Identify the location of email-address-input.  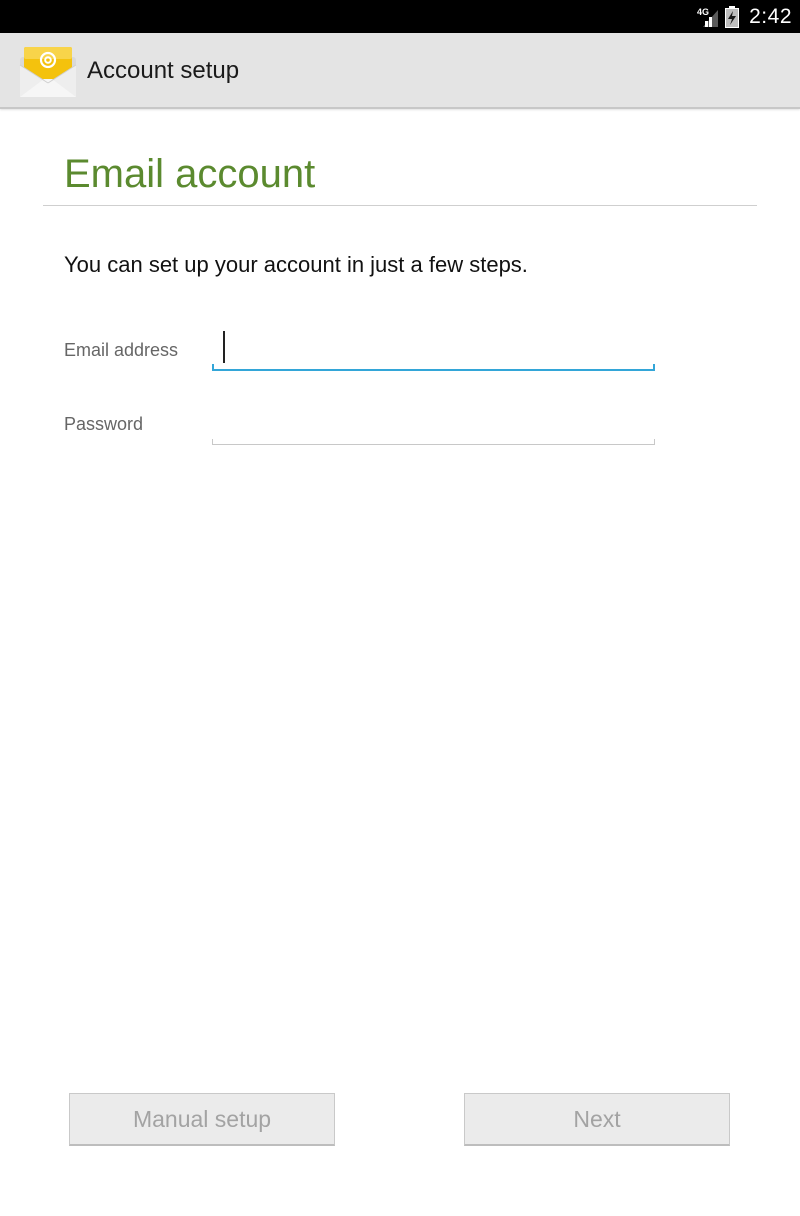
(432, 349).